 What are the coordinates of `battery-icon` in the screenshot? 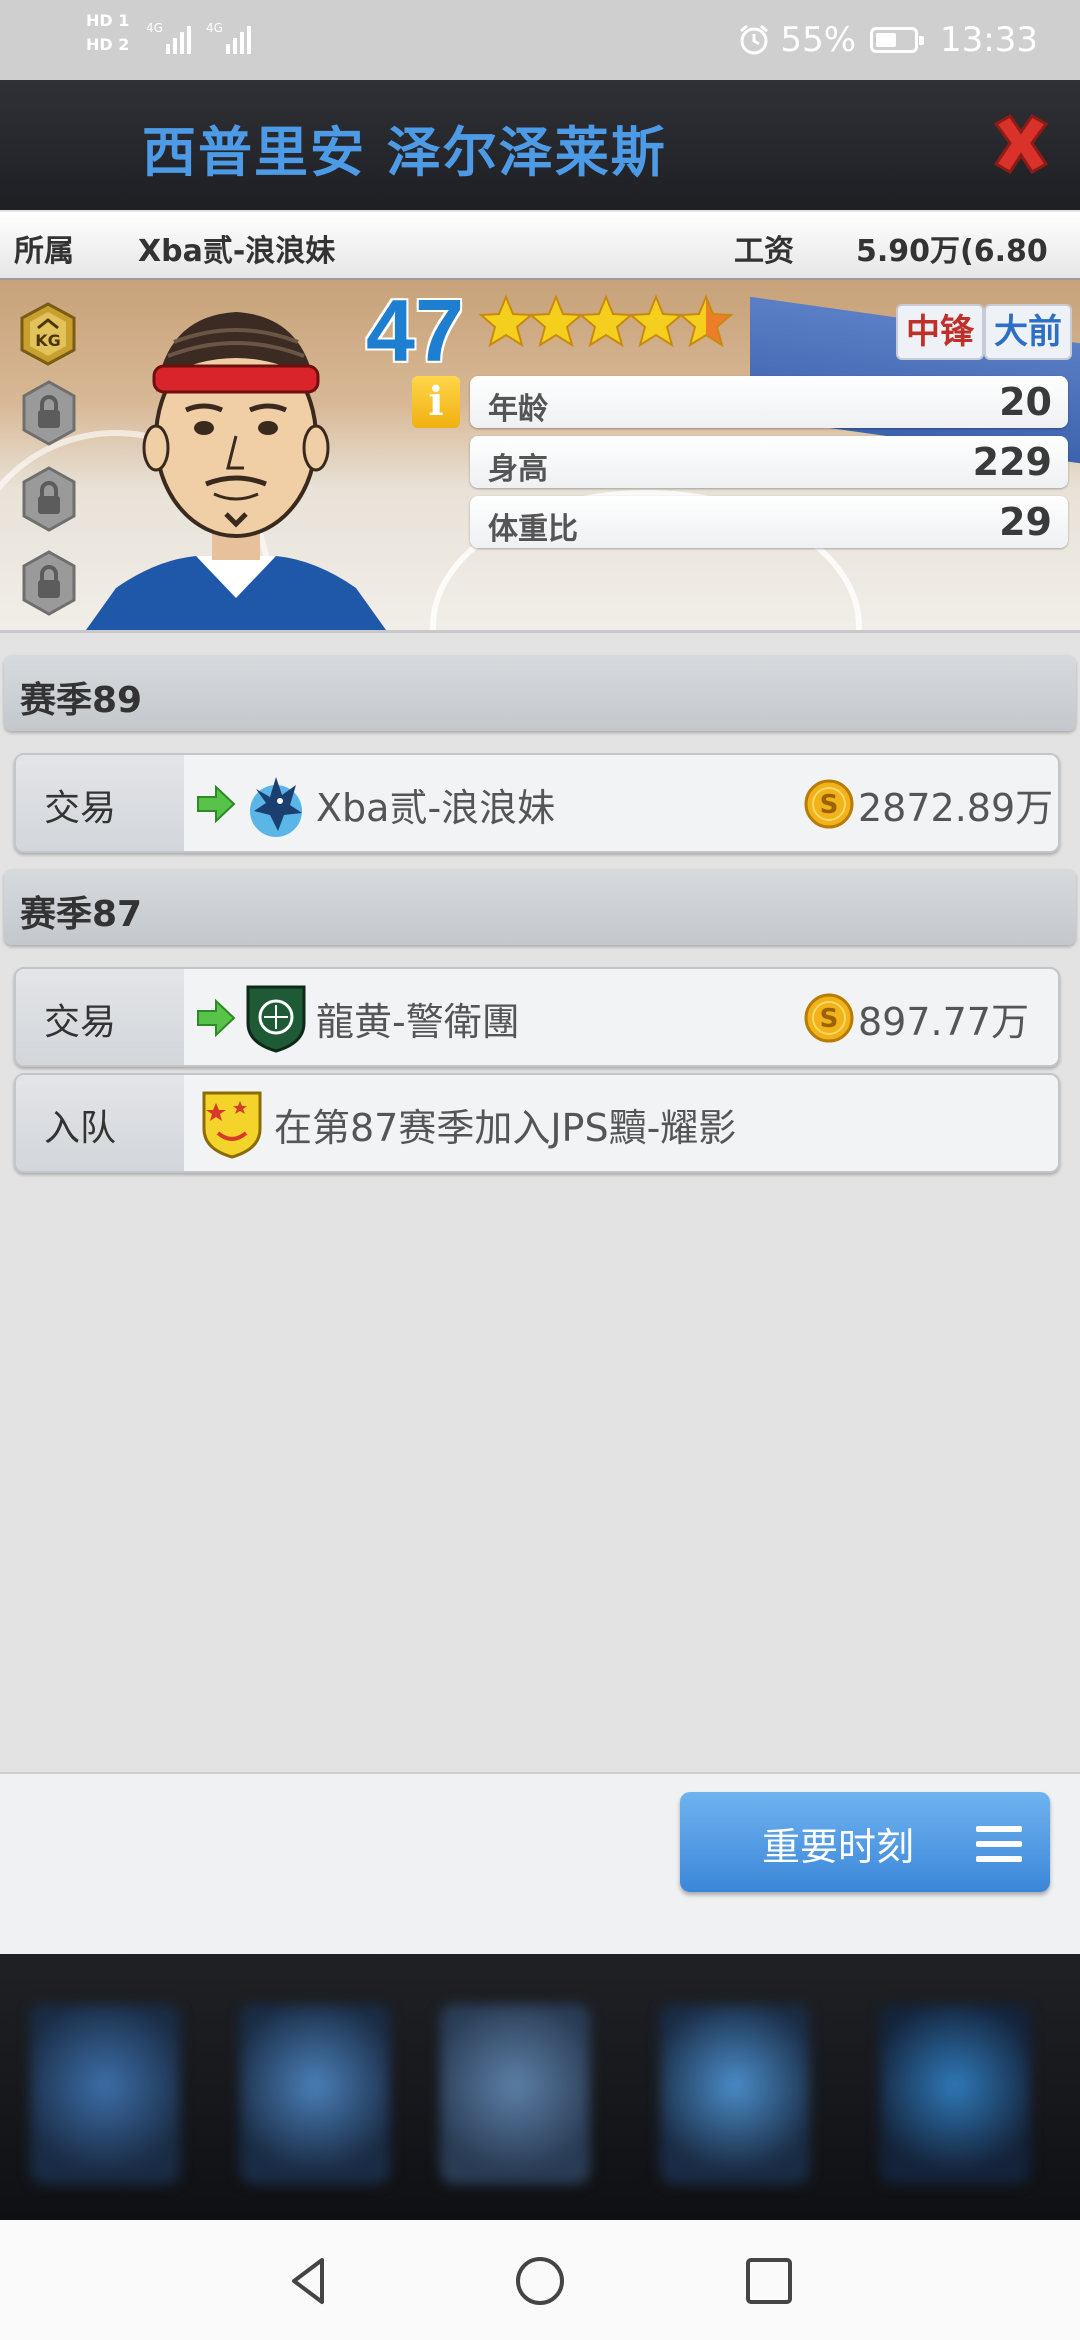 It's located at (897, 40).